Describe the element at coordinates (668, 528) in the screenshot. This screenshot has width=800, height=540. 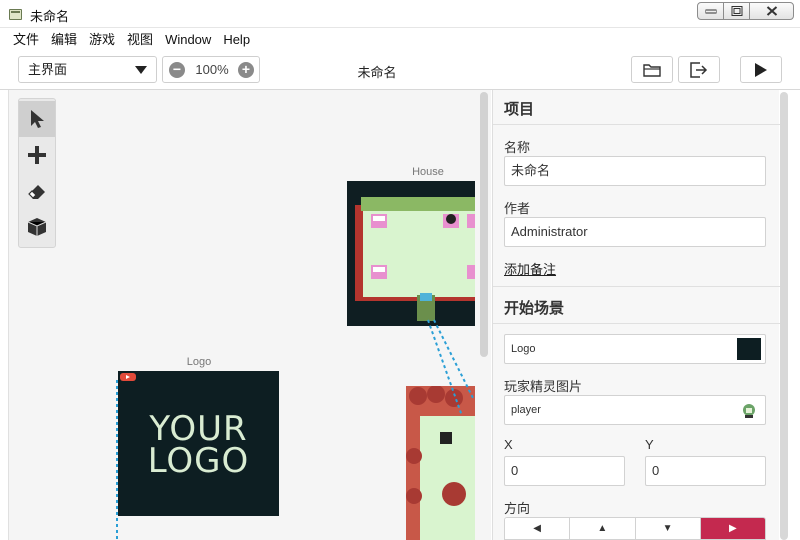
I see `direction-down-button: ▼` at that location.